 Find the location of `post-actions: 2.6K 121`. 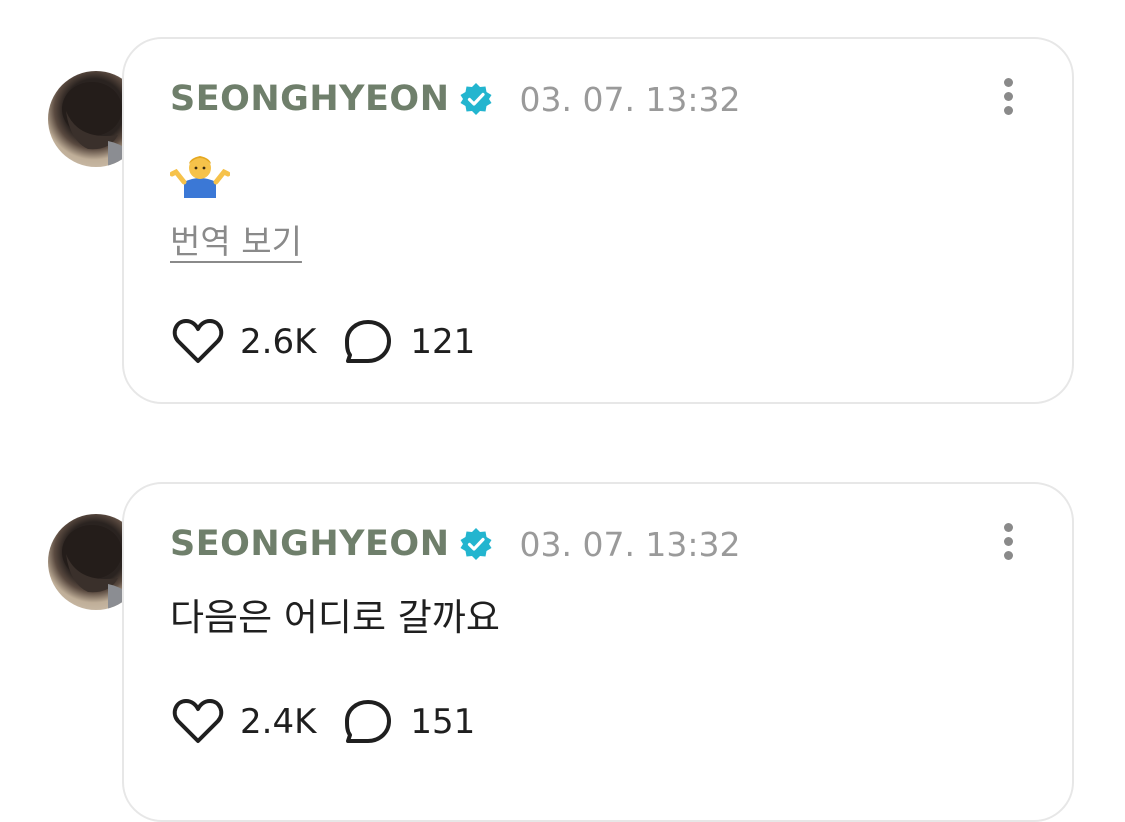

post-actions: 2.6K 121 is located at coordinates (323, 342).